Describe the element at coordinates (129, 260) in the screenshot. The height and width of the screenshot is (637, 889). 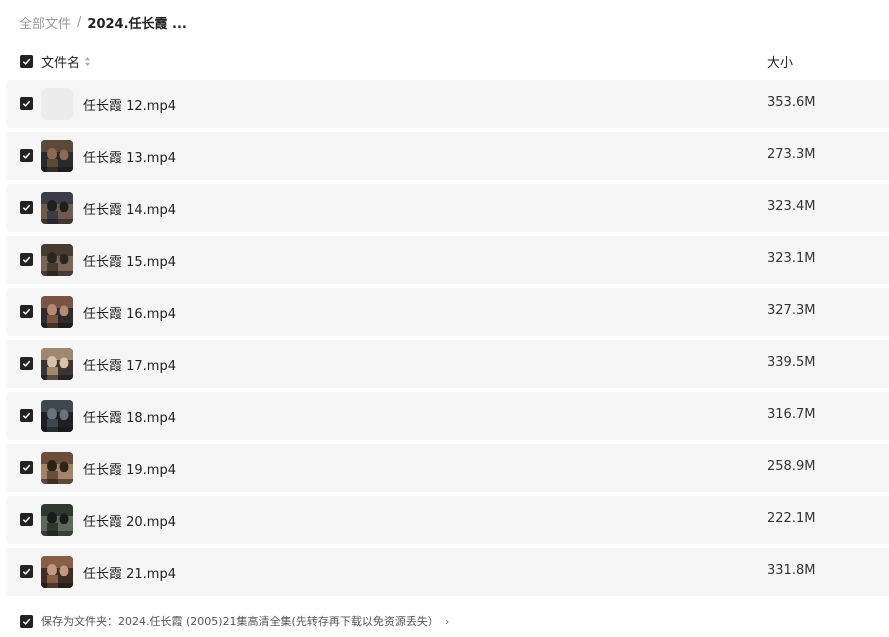
I see `file-name: 任长霞 15.mp4` at that location.